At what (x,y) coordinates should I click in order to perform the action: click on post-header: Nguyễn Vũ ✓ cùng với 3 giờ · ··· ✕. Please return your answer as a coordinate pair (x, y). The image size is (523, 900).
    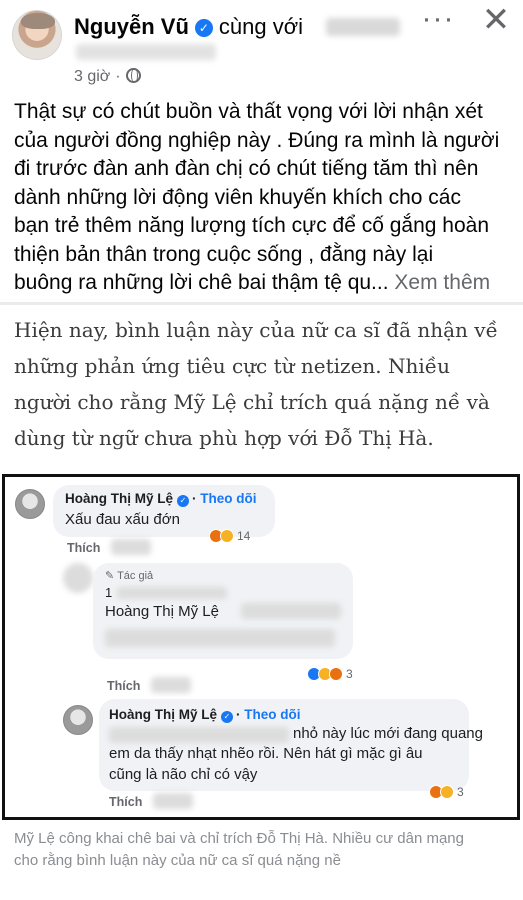
    Looking at the image, I should click on (261, 46).